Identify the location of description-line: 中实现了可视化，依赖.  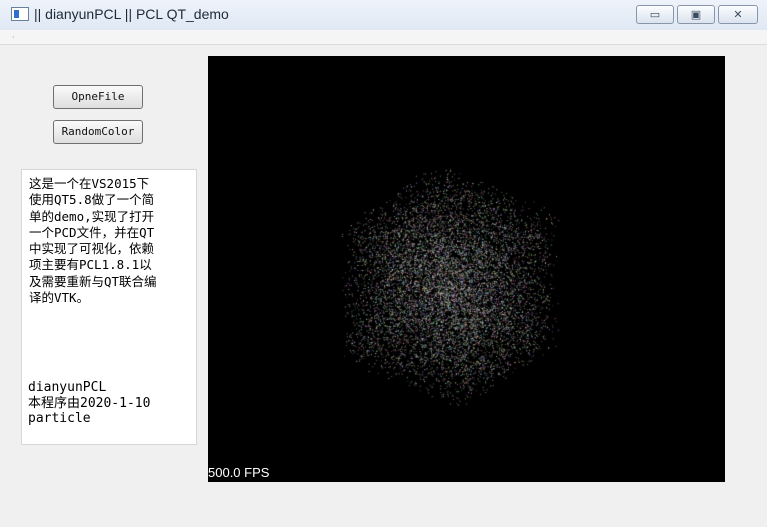
(92, 249).